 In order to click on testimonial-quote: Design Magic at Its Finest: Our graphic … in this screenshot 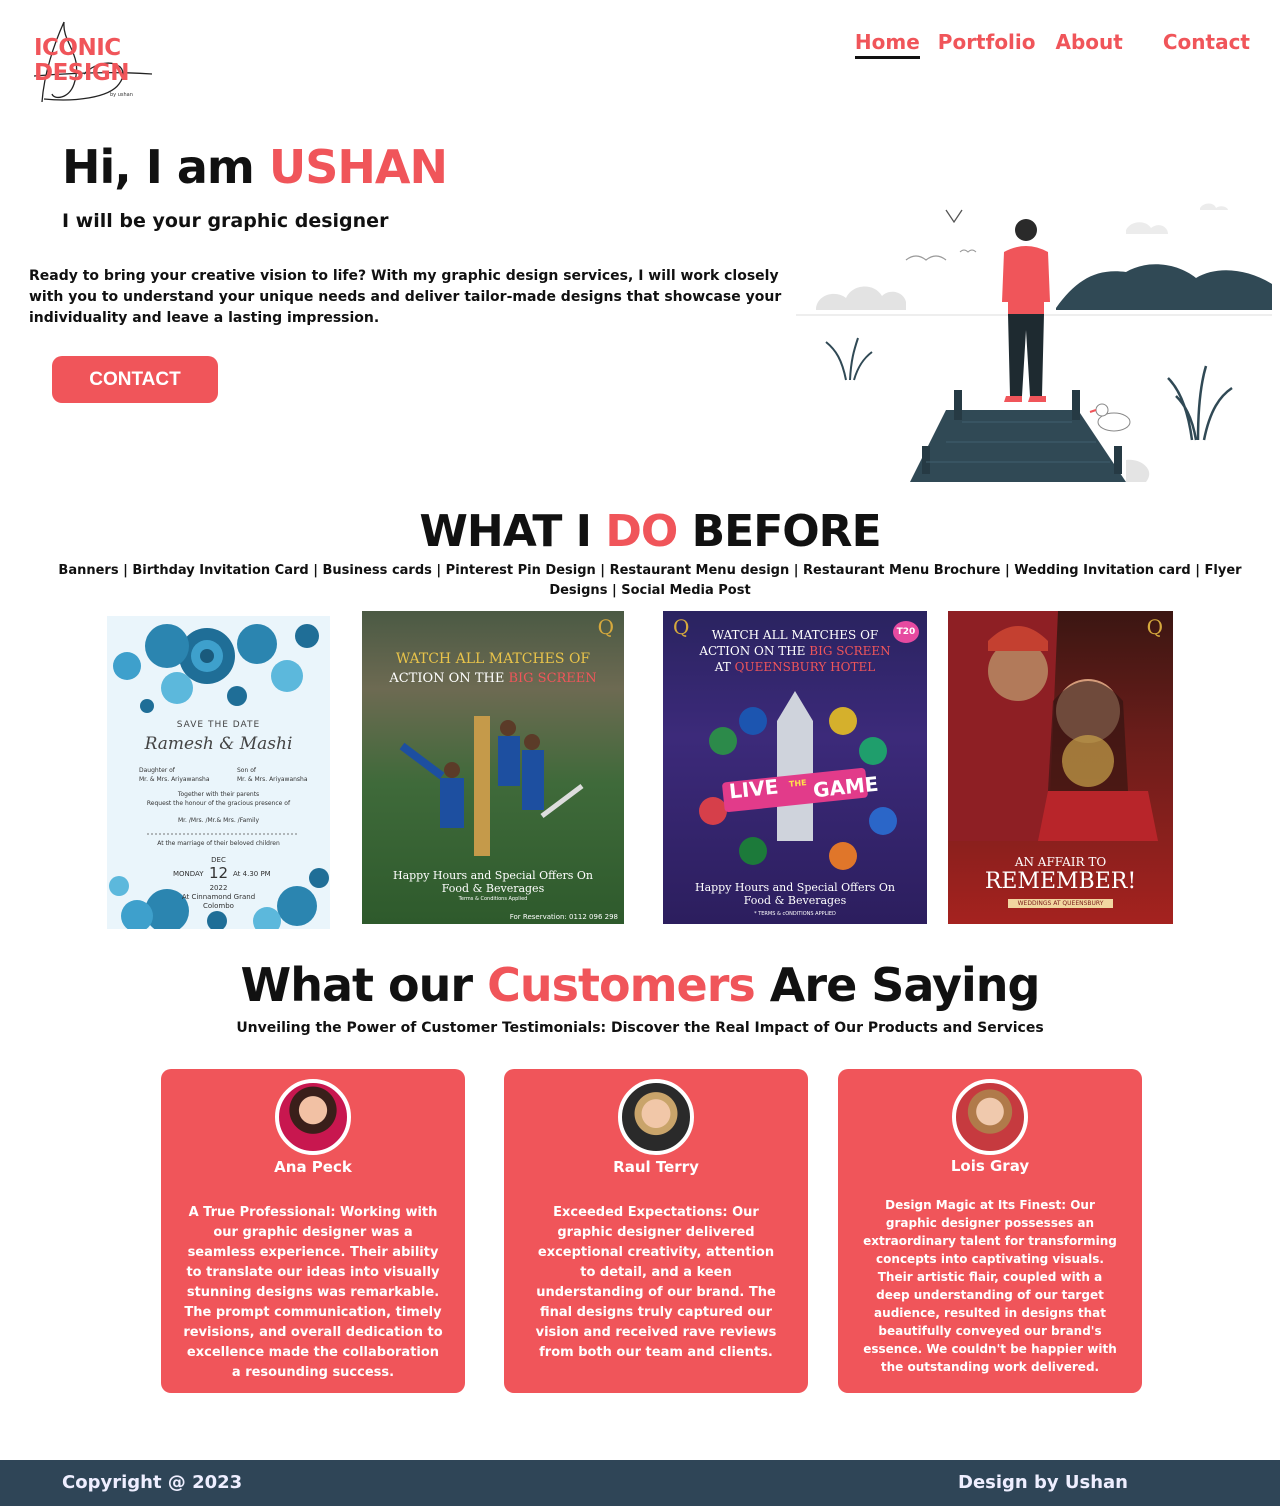, I will do `click(990, 1286)`.